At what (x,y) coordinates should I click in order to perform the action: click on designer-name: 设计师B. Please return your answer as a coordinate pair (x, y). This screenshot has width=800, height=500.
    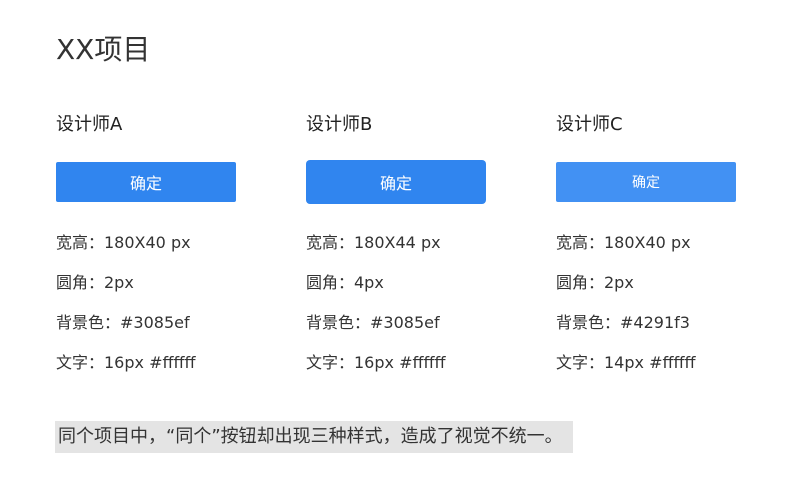
    Looking at the image, I should click on (339, 124).